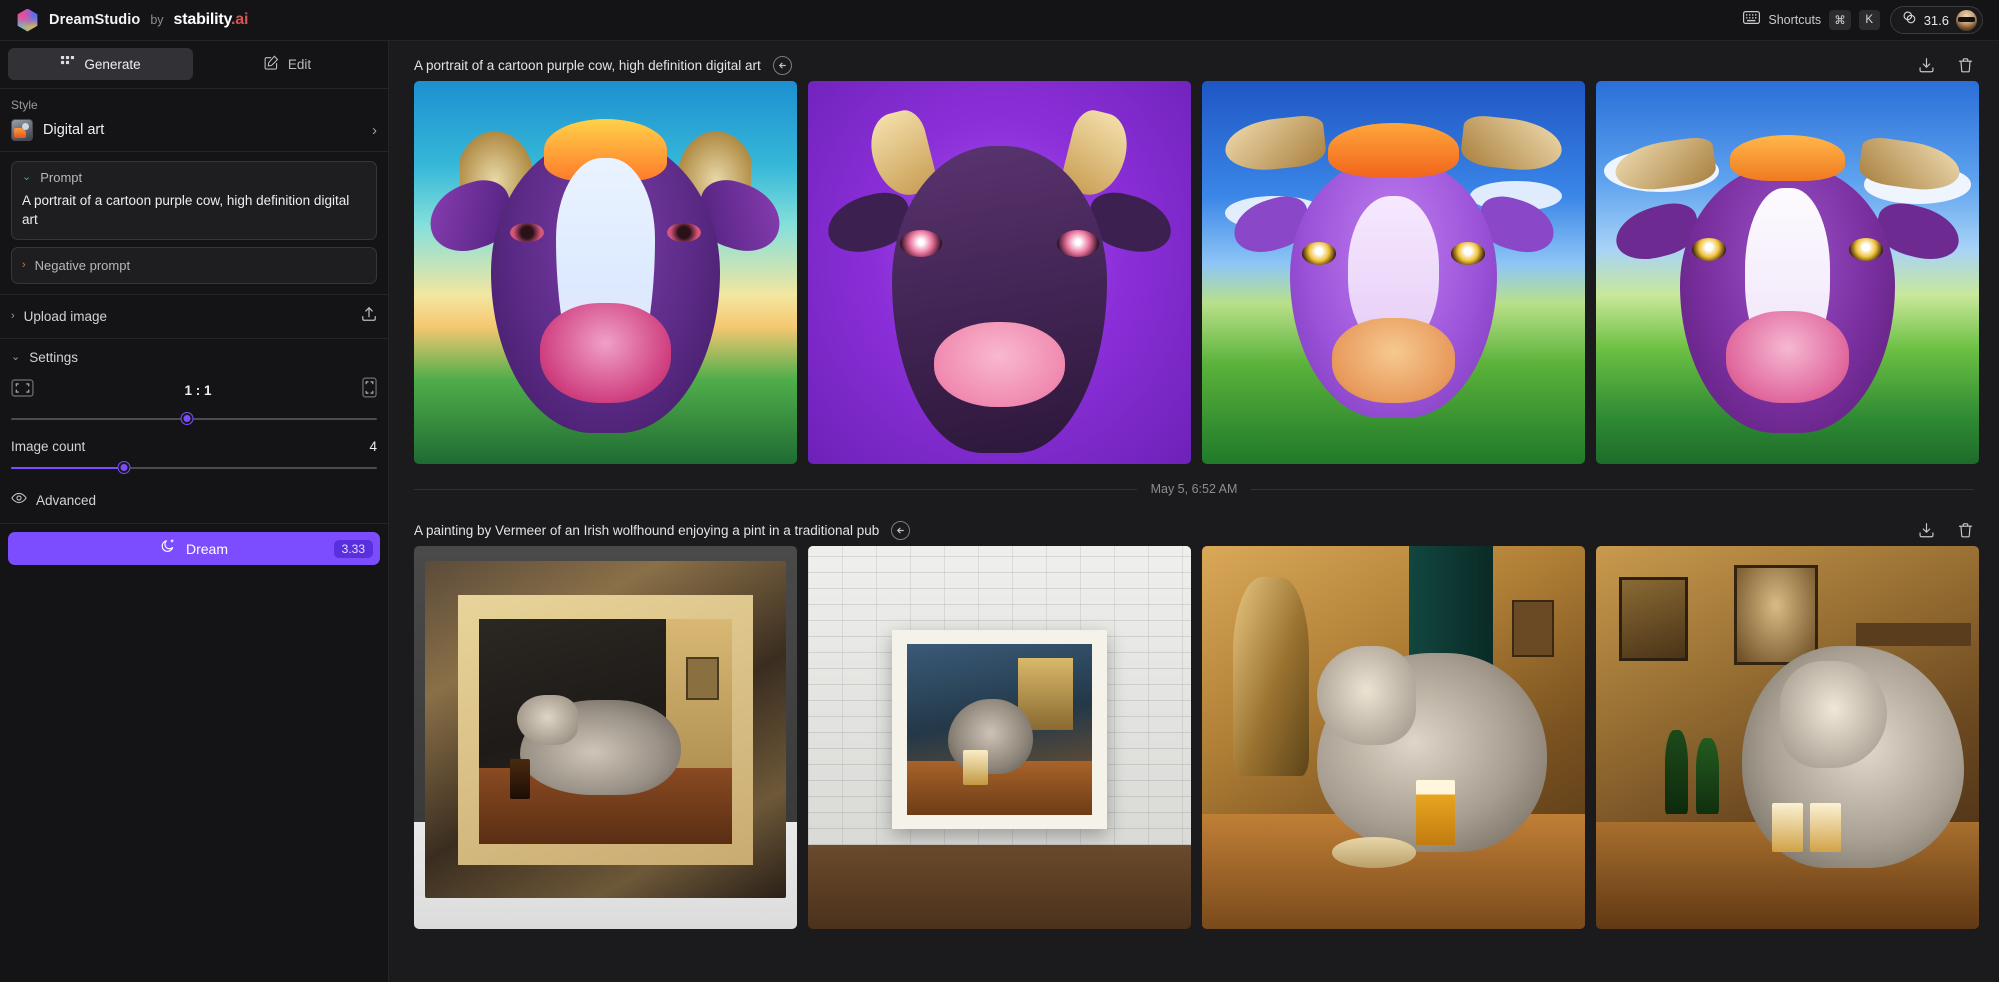 This screenshot has height=982, width=1999. What do you see at coordinates (1869, 20) in the screenshot?
I see `shortcut-key-k: K` at bounding box center [1869, 20].